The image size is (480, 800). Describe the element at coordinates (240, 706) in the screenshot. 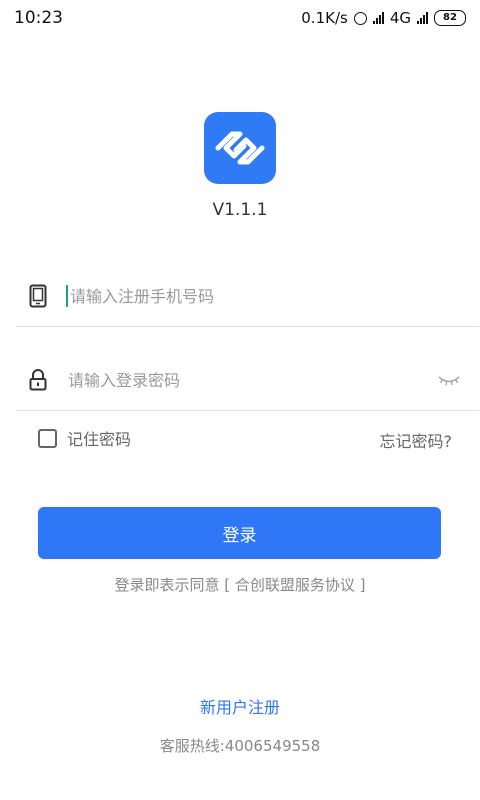

I see `register-link: 新用户注册` at that location.